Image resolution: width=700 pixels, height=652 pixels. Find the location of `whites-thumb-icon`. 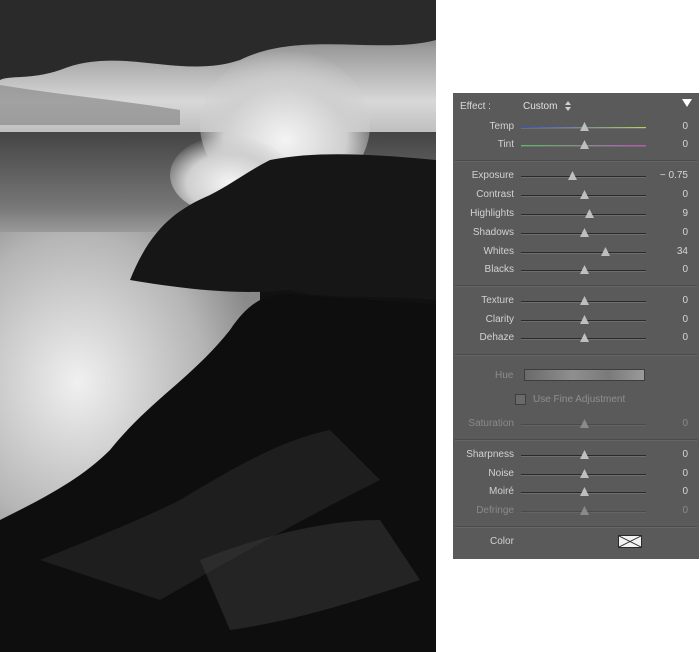

whites-thumb-icon is located at coordinates (605, 251).